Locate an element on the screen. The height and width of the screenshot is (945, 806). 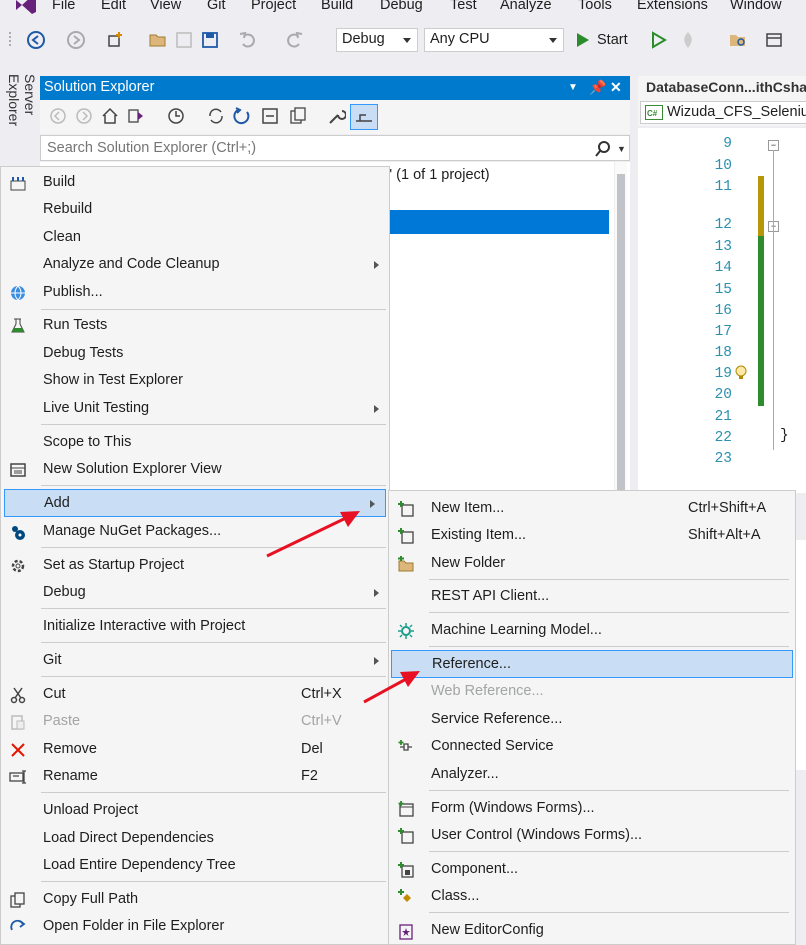
vertical-scrollbar is located at coordinates (620, 328).